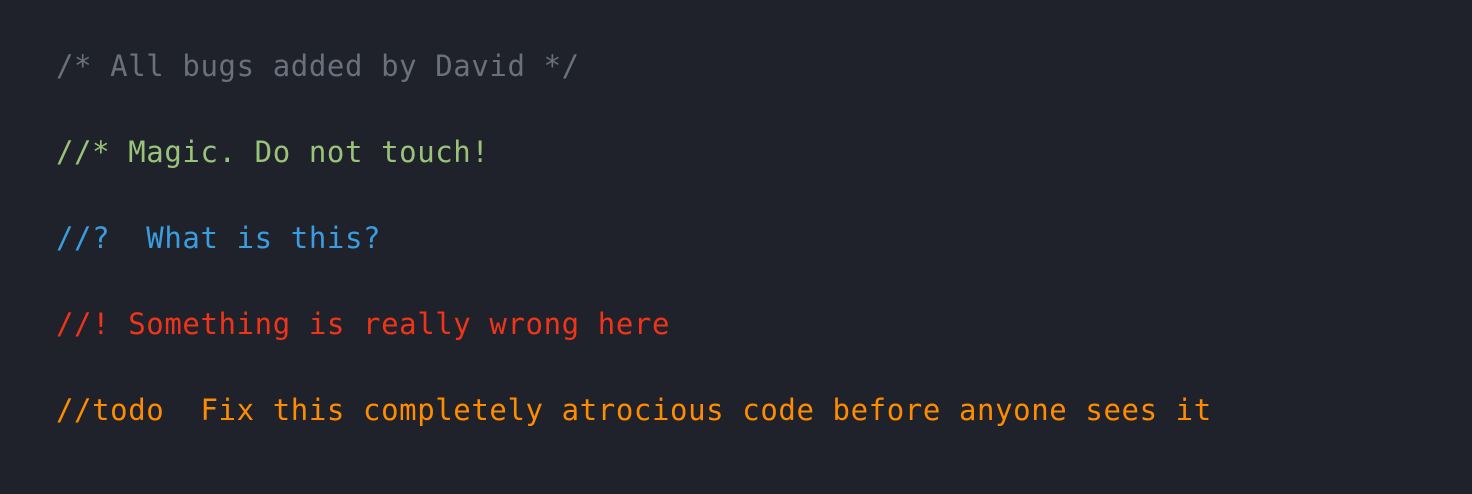  I want to click on comment-line-highlight: //* Magic. Do not touch!, so click(273, 152).